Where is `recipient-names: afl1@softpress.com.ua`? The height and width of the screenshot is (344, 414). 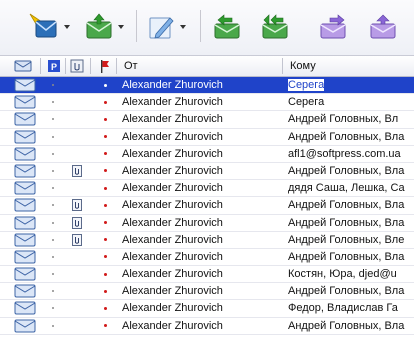
recipient-names: afl1@softpress.com.ua is located at coordinates (344, 153).